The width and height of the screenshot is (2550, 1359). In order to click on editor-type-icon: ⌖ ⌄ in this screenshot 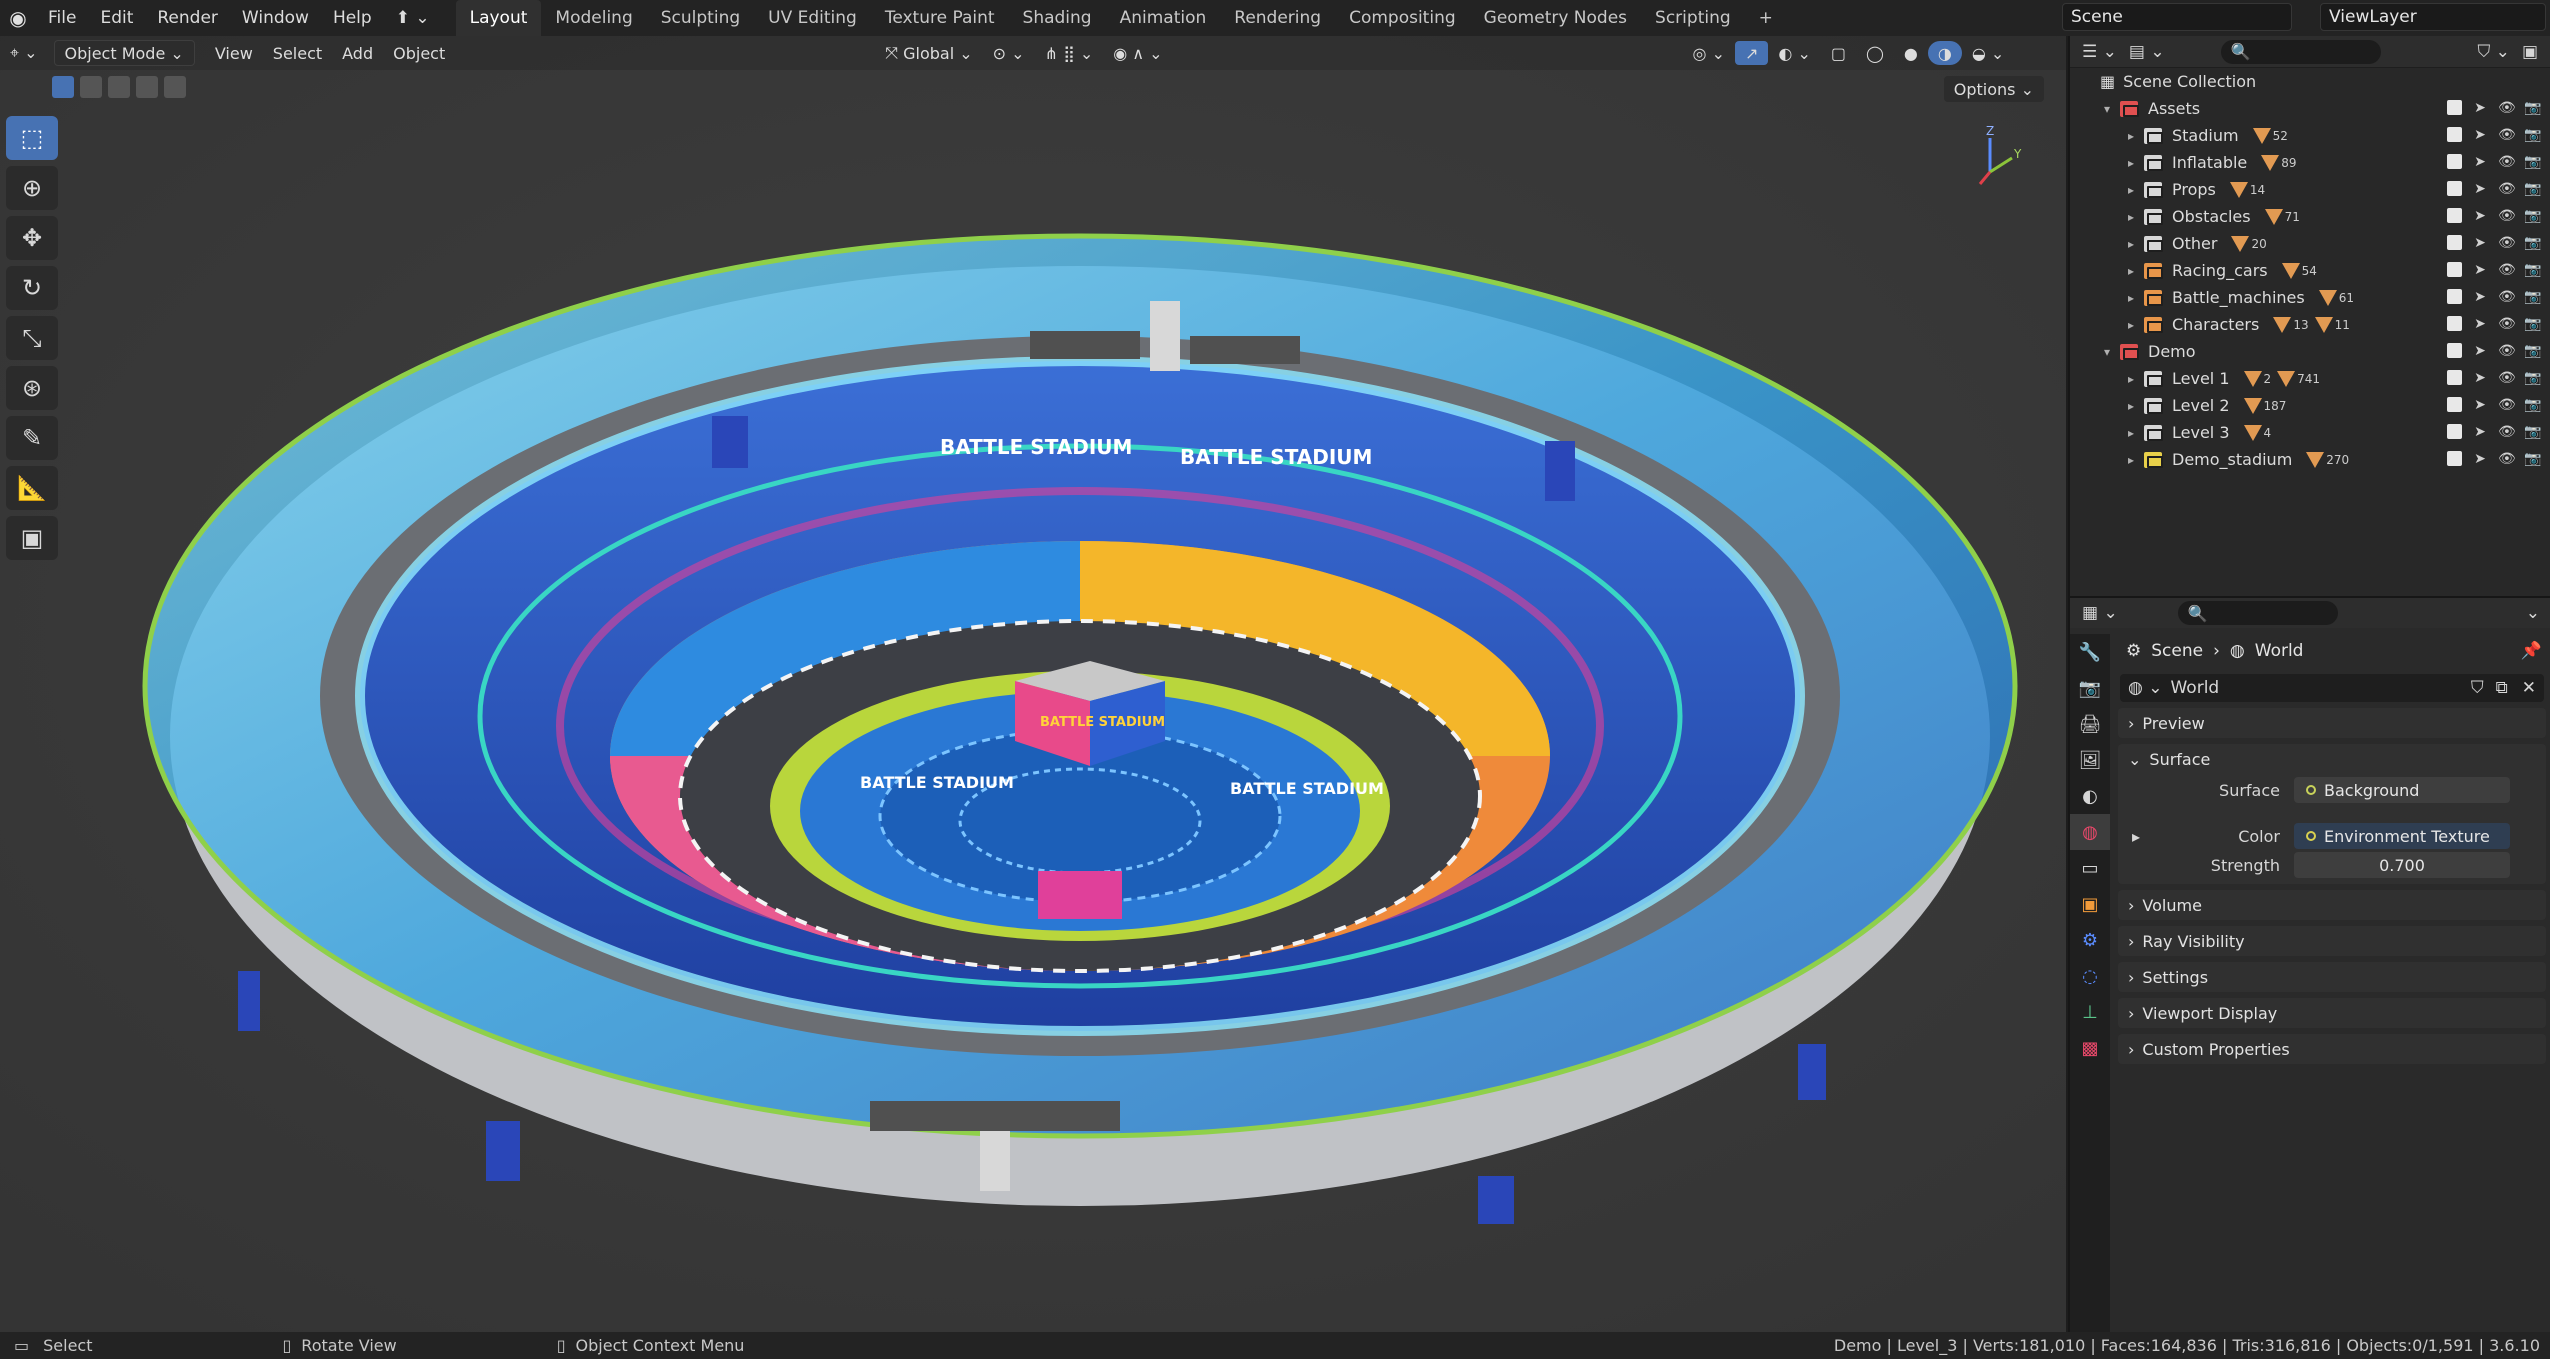, I will do `click(24, 53)`.